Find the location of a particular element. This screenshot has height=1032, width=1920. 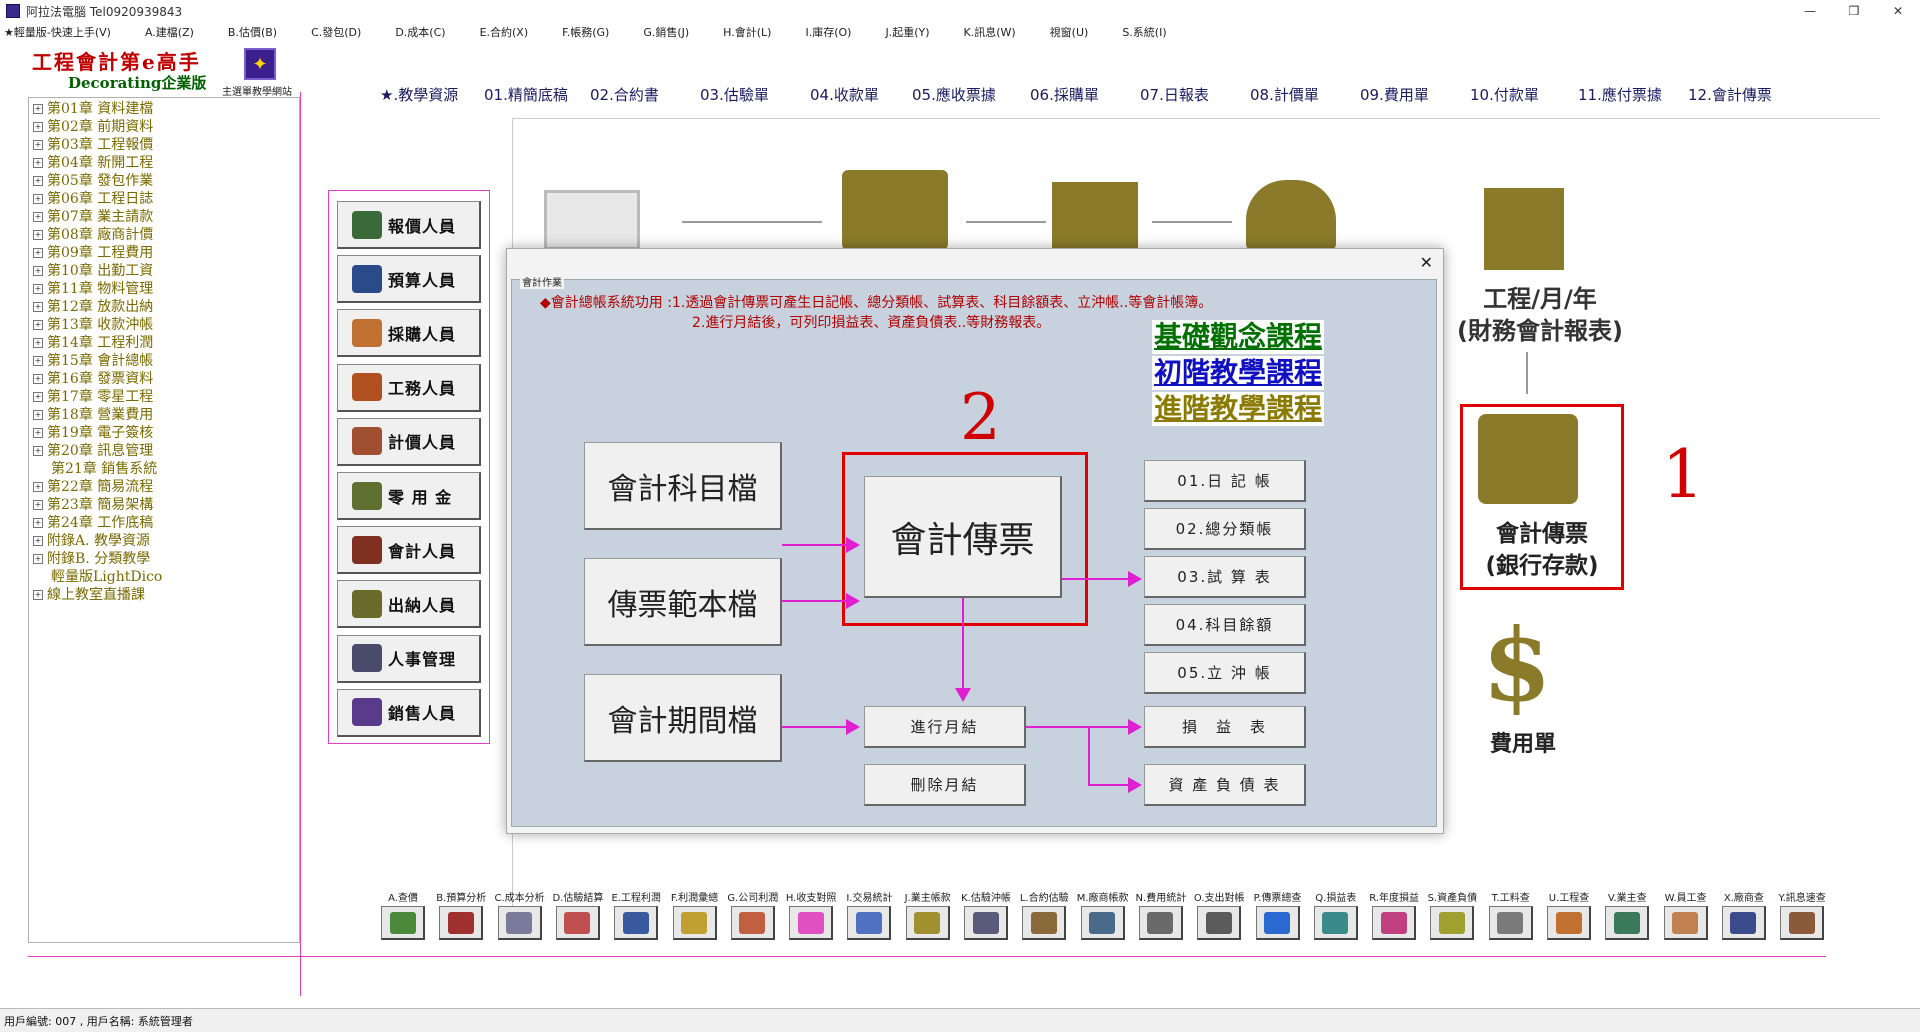

tree-item: + 第11章 物料管理 is located at coordinates (164, 289).